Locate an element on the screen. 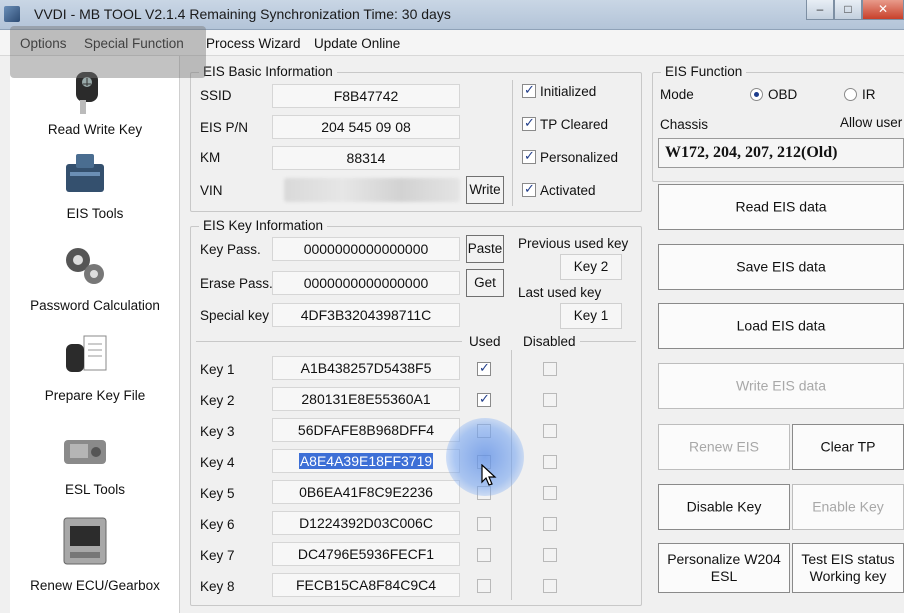 The height and width of the screenshot is (613, 904). button-label-line1: Test EIS status is located at coordinates (848, 559).